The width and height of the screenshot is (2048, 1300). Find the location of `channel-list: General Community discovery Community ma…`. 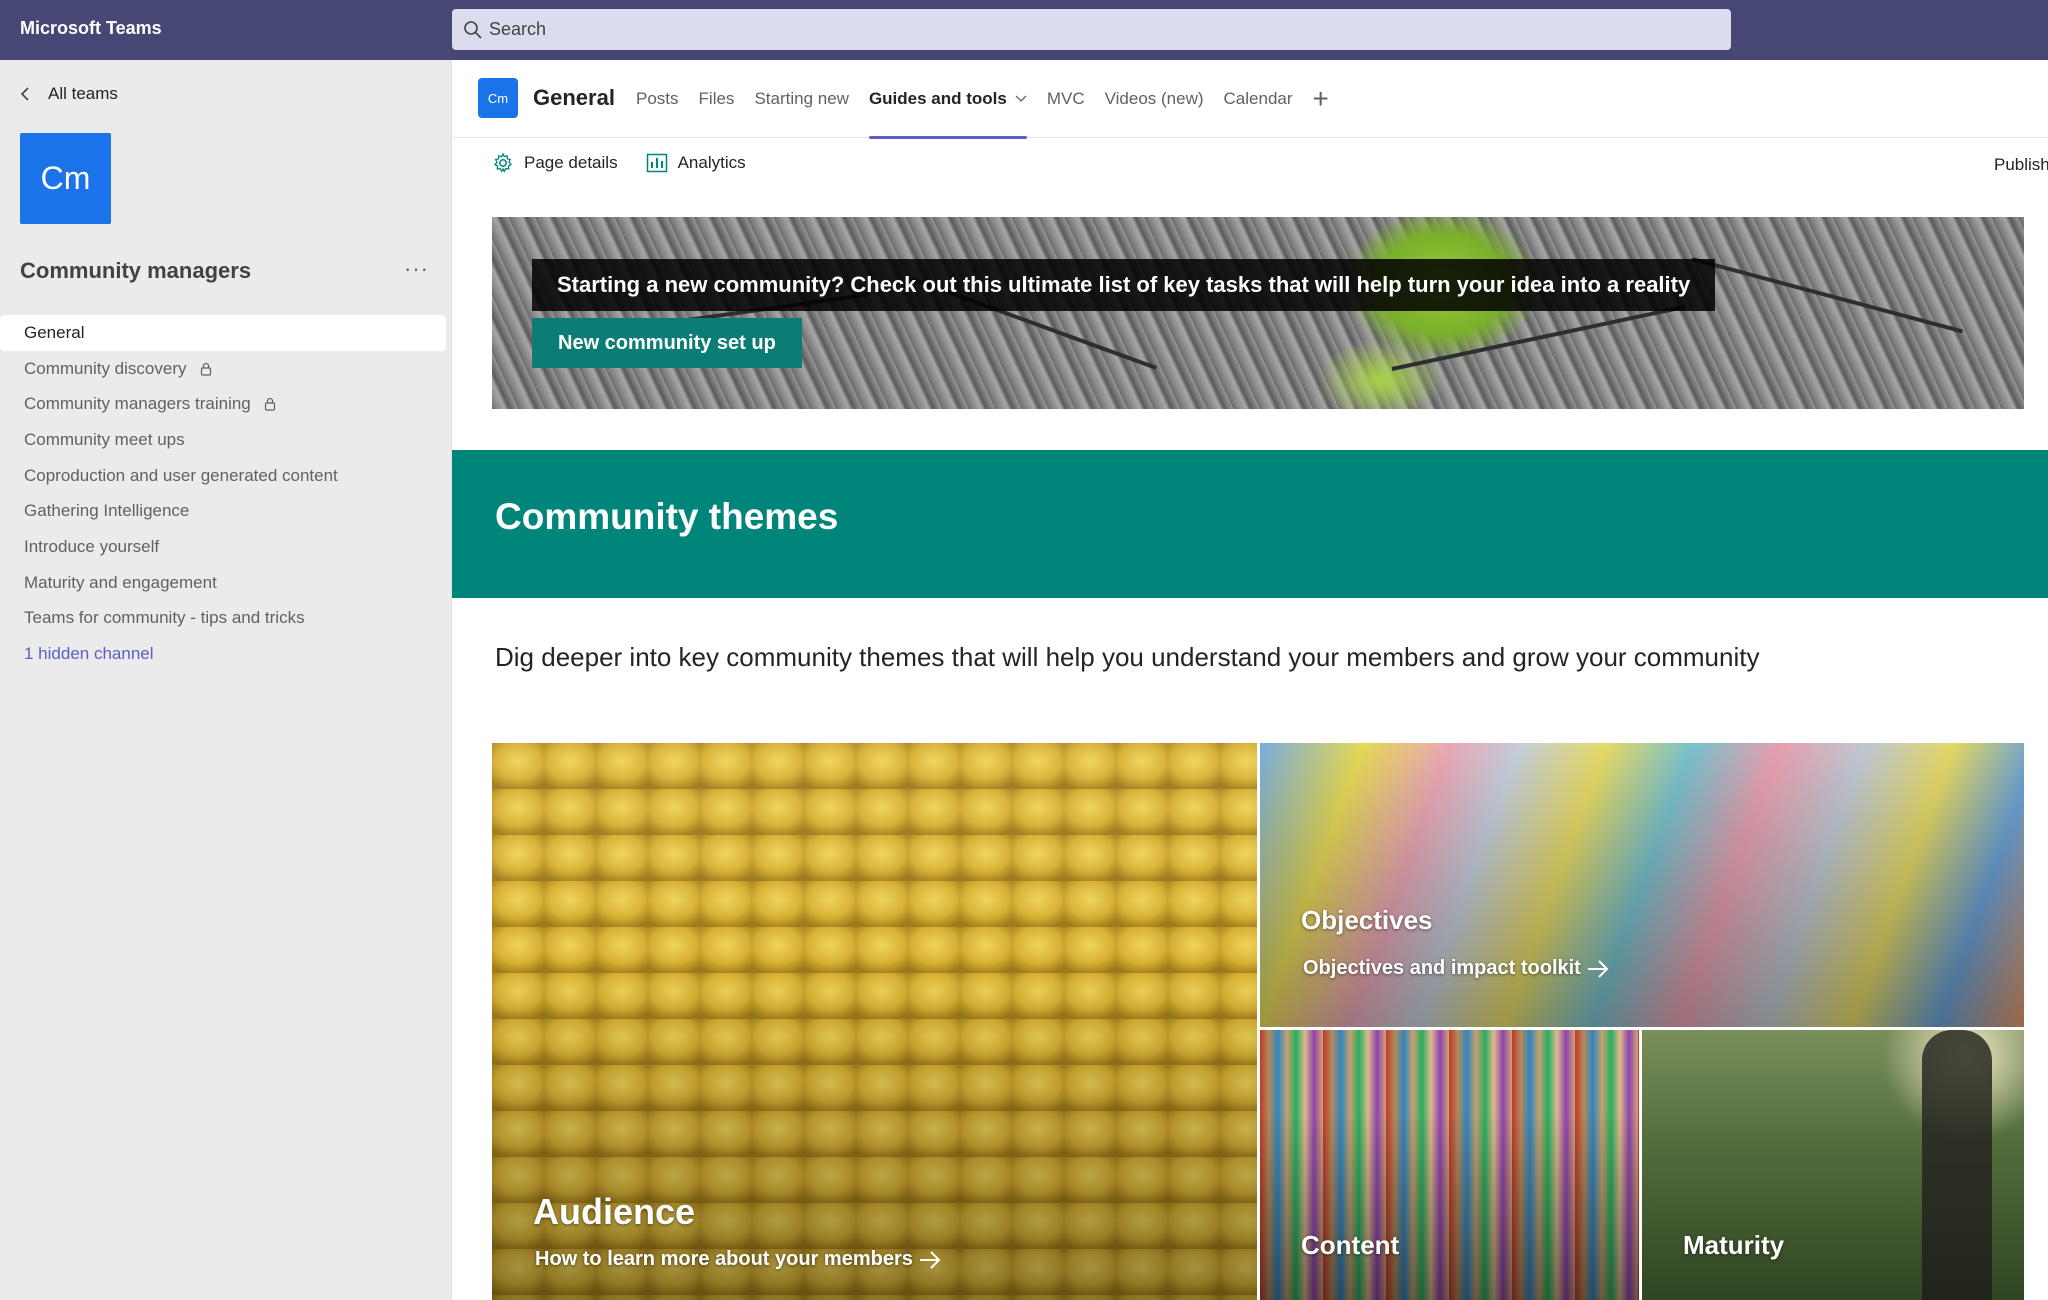

channel-list: General Community discovery Community ma… is located at coordinates (223, 493).